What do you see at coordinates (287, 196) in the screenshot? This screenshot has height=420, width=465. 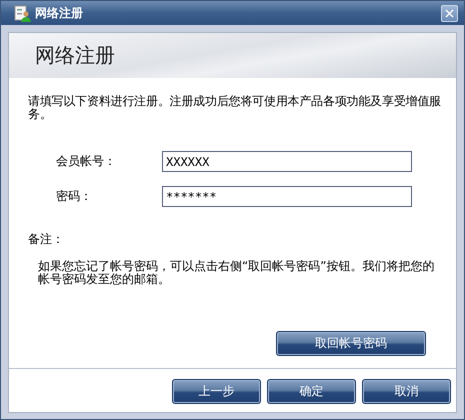 I see `input-field: *******` at bounding box center [287, 196].